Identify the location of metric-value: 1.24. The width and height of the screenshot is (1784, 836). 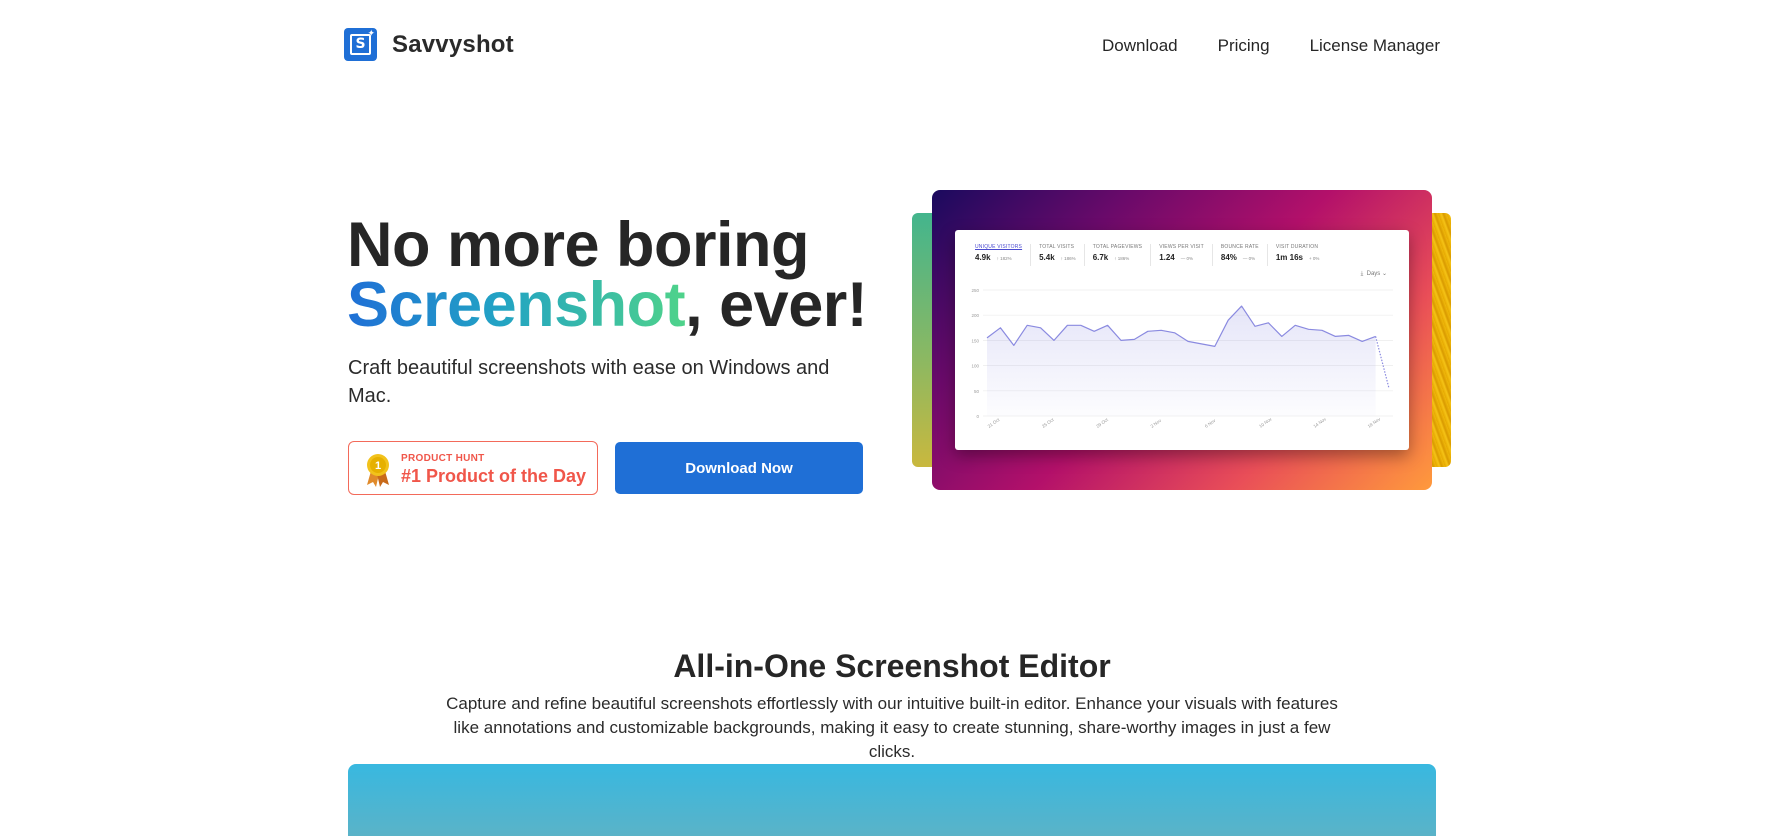
(1167, 257).